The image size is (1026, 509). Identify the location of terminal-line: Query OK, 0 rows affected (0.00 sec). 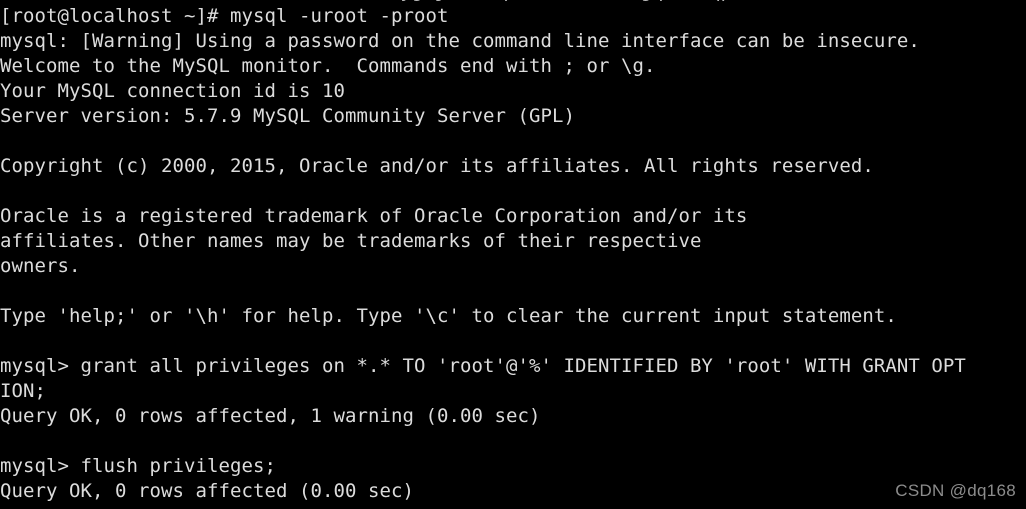
(207, 491).